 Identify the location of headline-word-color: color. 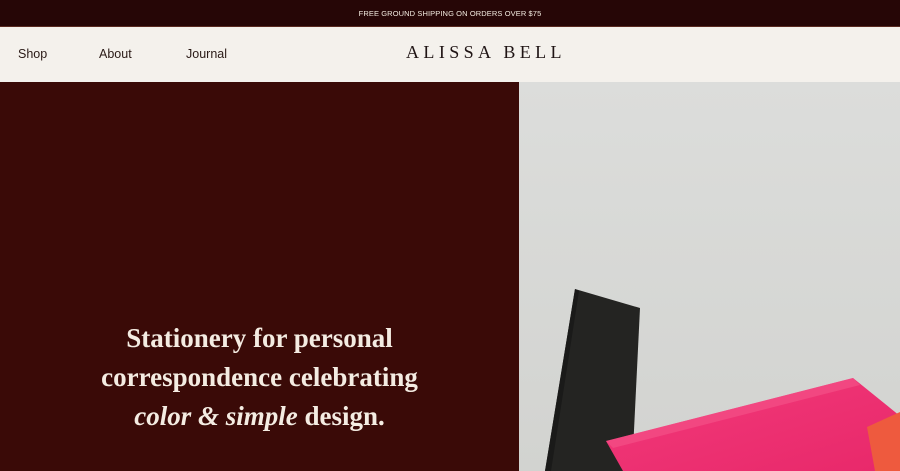
(163, 416).